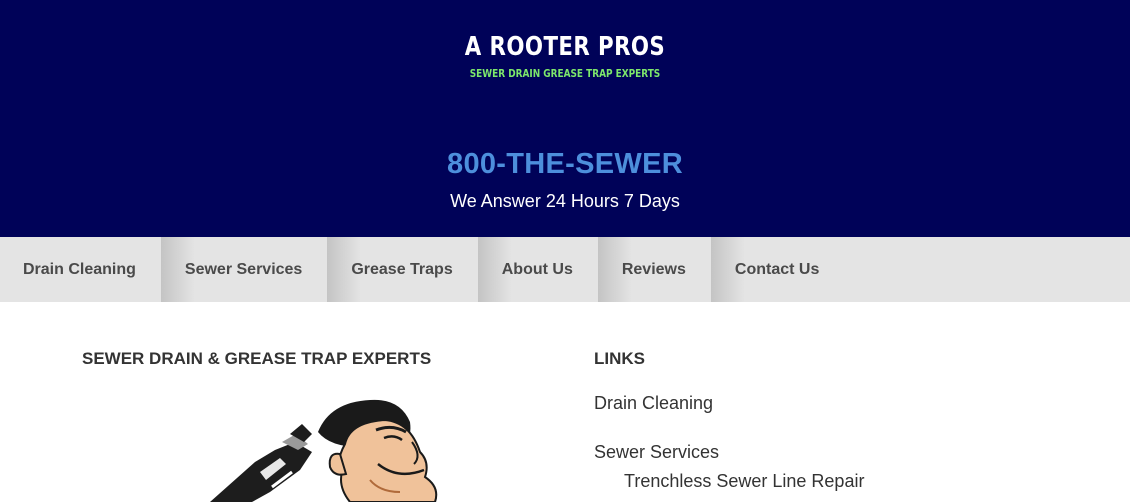 This screenshot has width=1130, height=502. Describe the element at coordinates (777, 269) in the screenshot. I see `nav-item-contact-us: Contact Us` at that location.